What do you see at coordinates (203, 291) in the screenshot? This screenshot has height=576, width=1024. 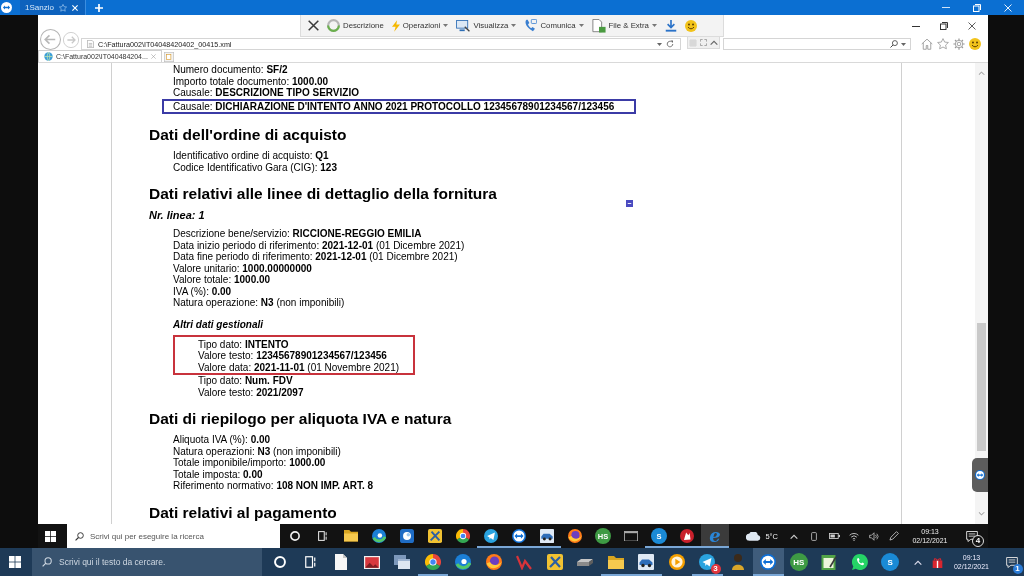 I see `field-text: IVA (%): 0.00` at bounding box center [203, 291].